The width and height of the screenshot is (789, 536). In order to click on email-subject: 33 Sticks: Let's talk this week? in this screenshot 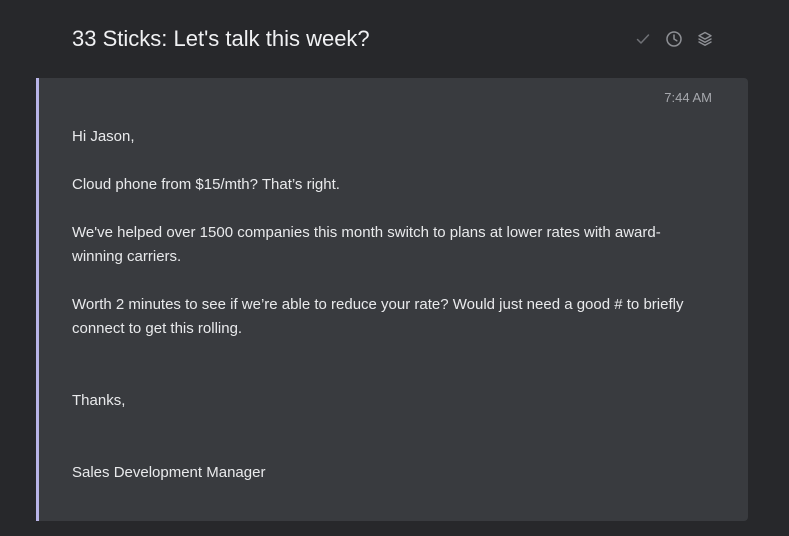, I will do `click(221, 38)`.